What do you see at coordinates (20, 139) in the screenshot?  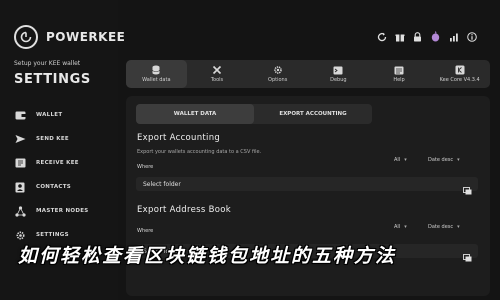 I see `send-icon` at bounding box center [20, 139].